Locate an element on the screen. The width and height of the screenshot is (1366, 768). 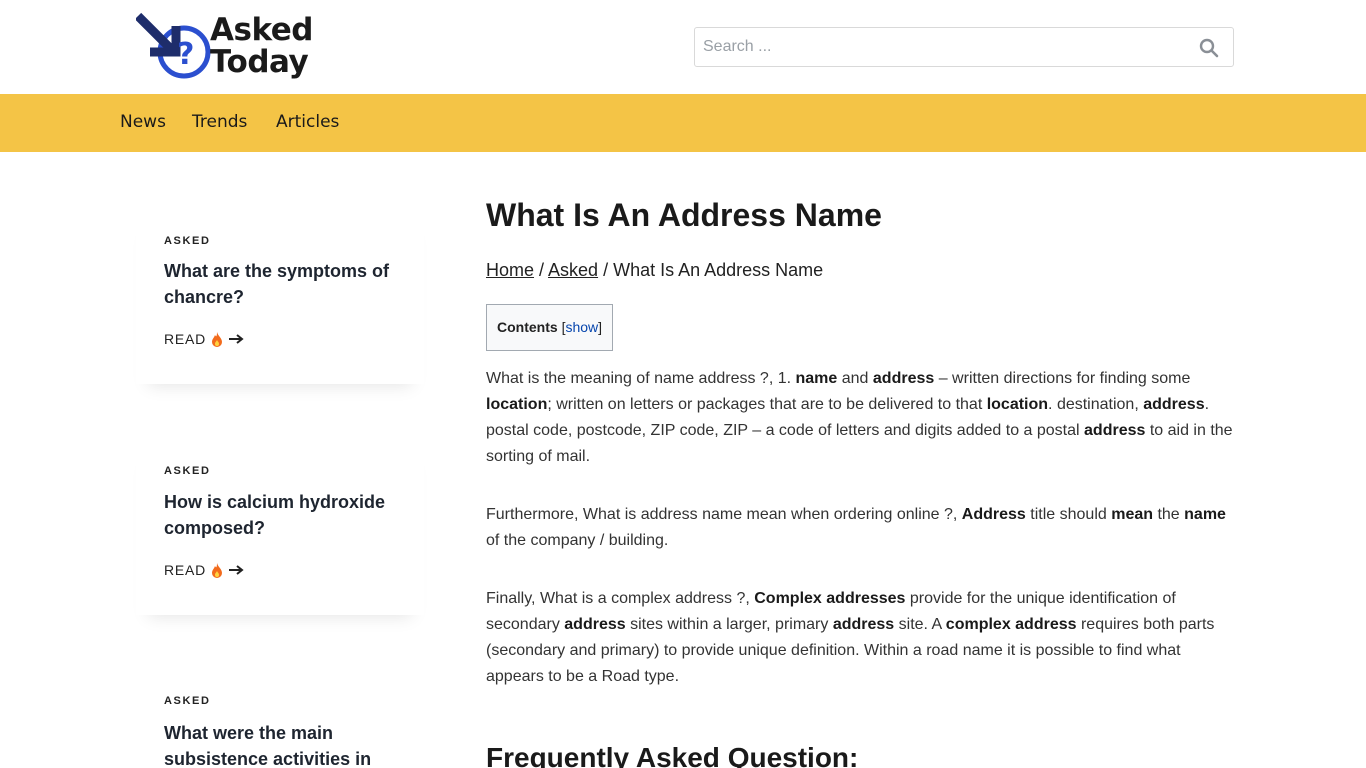
site-logo: ? Asked Today is located at coordinates (236, 48).